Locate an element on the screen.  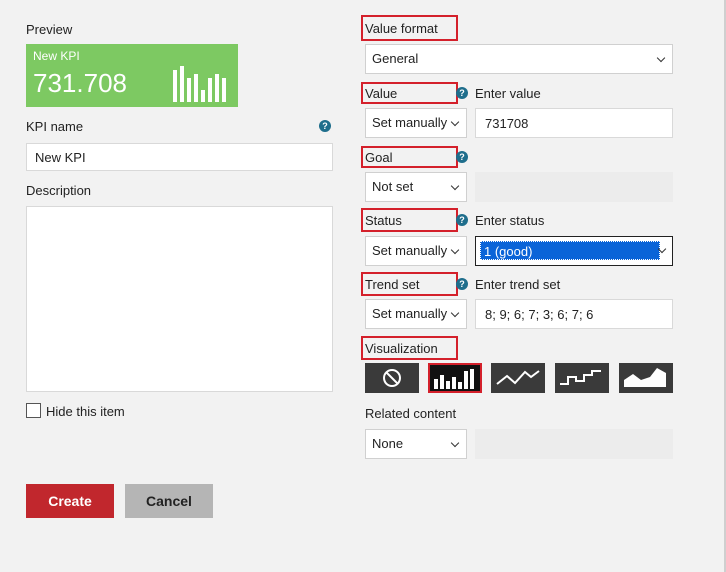
trend-set-mode-selected: Set manually is located at coordinates (410, 313).